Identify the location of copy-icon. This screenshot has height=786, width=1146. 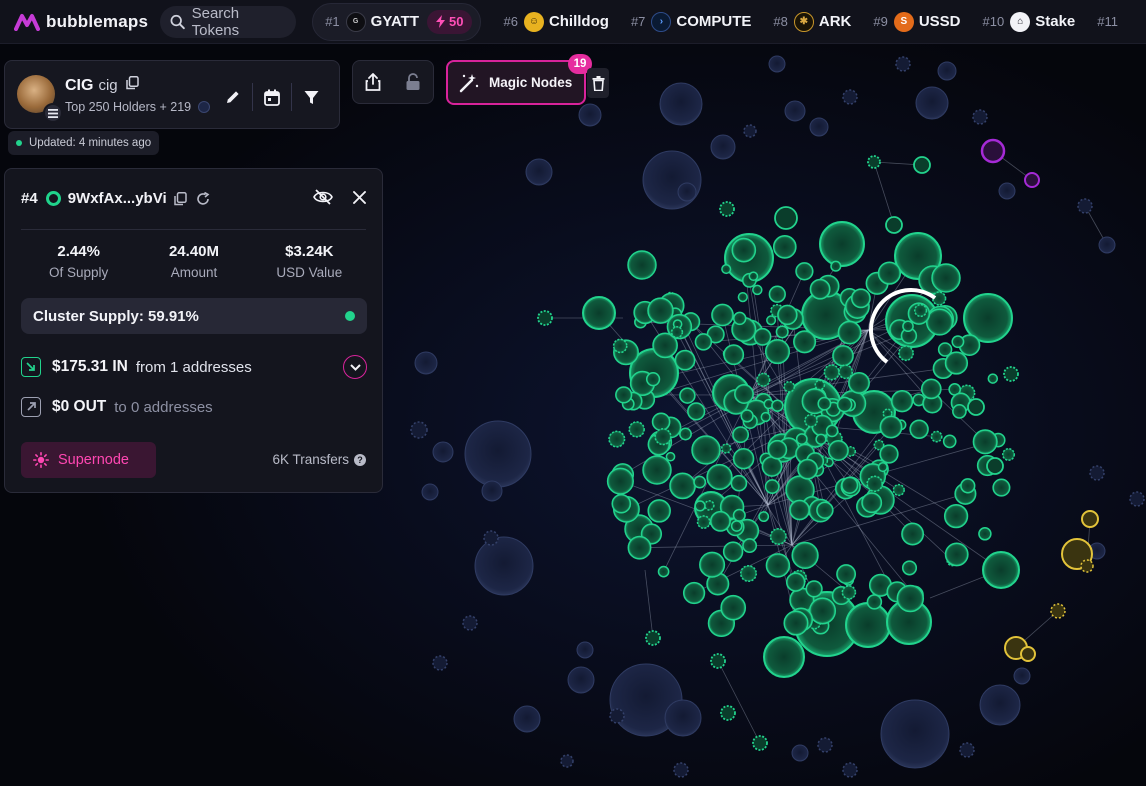
(180, 198).